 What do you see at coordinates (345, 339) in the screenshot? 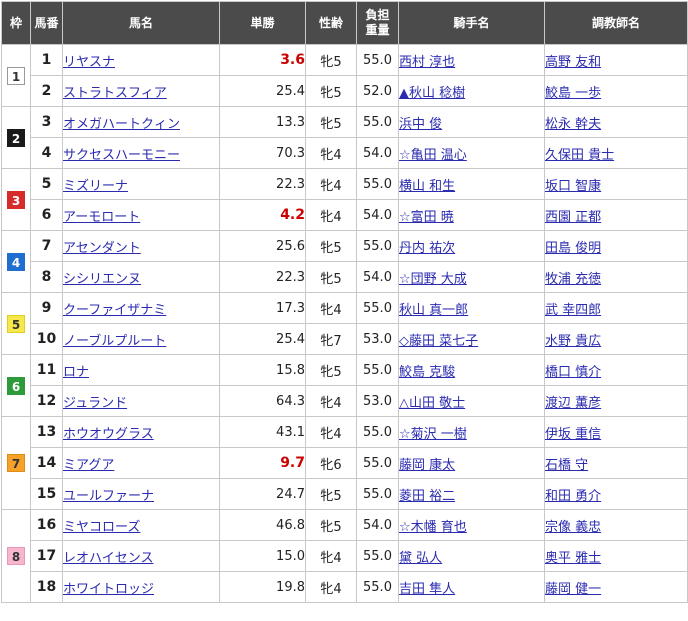
I see `table-row: 10 ノーブルプルート 25.4 牝7 53.0 ◇藤田 菜七子 水野 貴広` at bounding box center [345, 339].